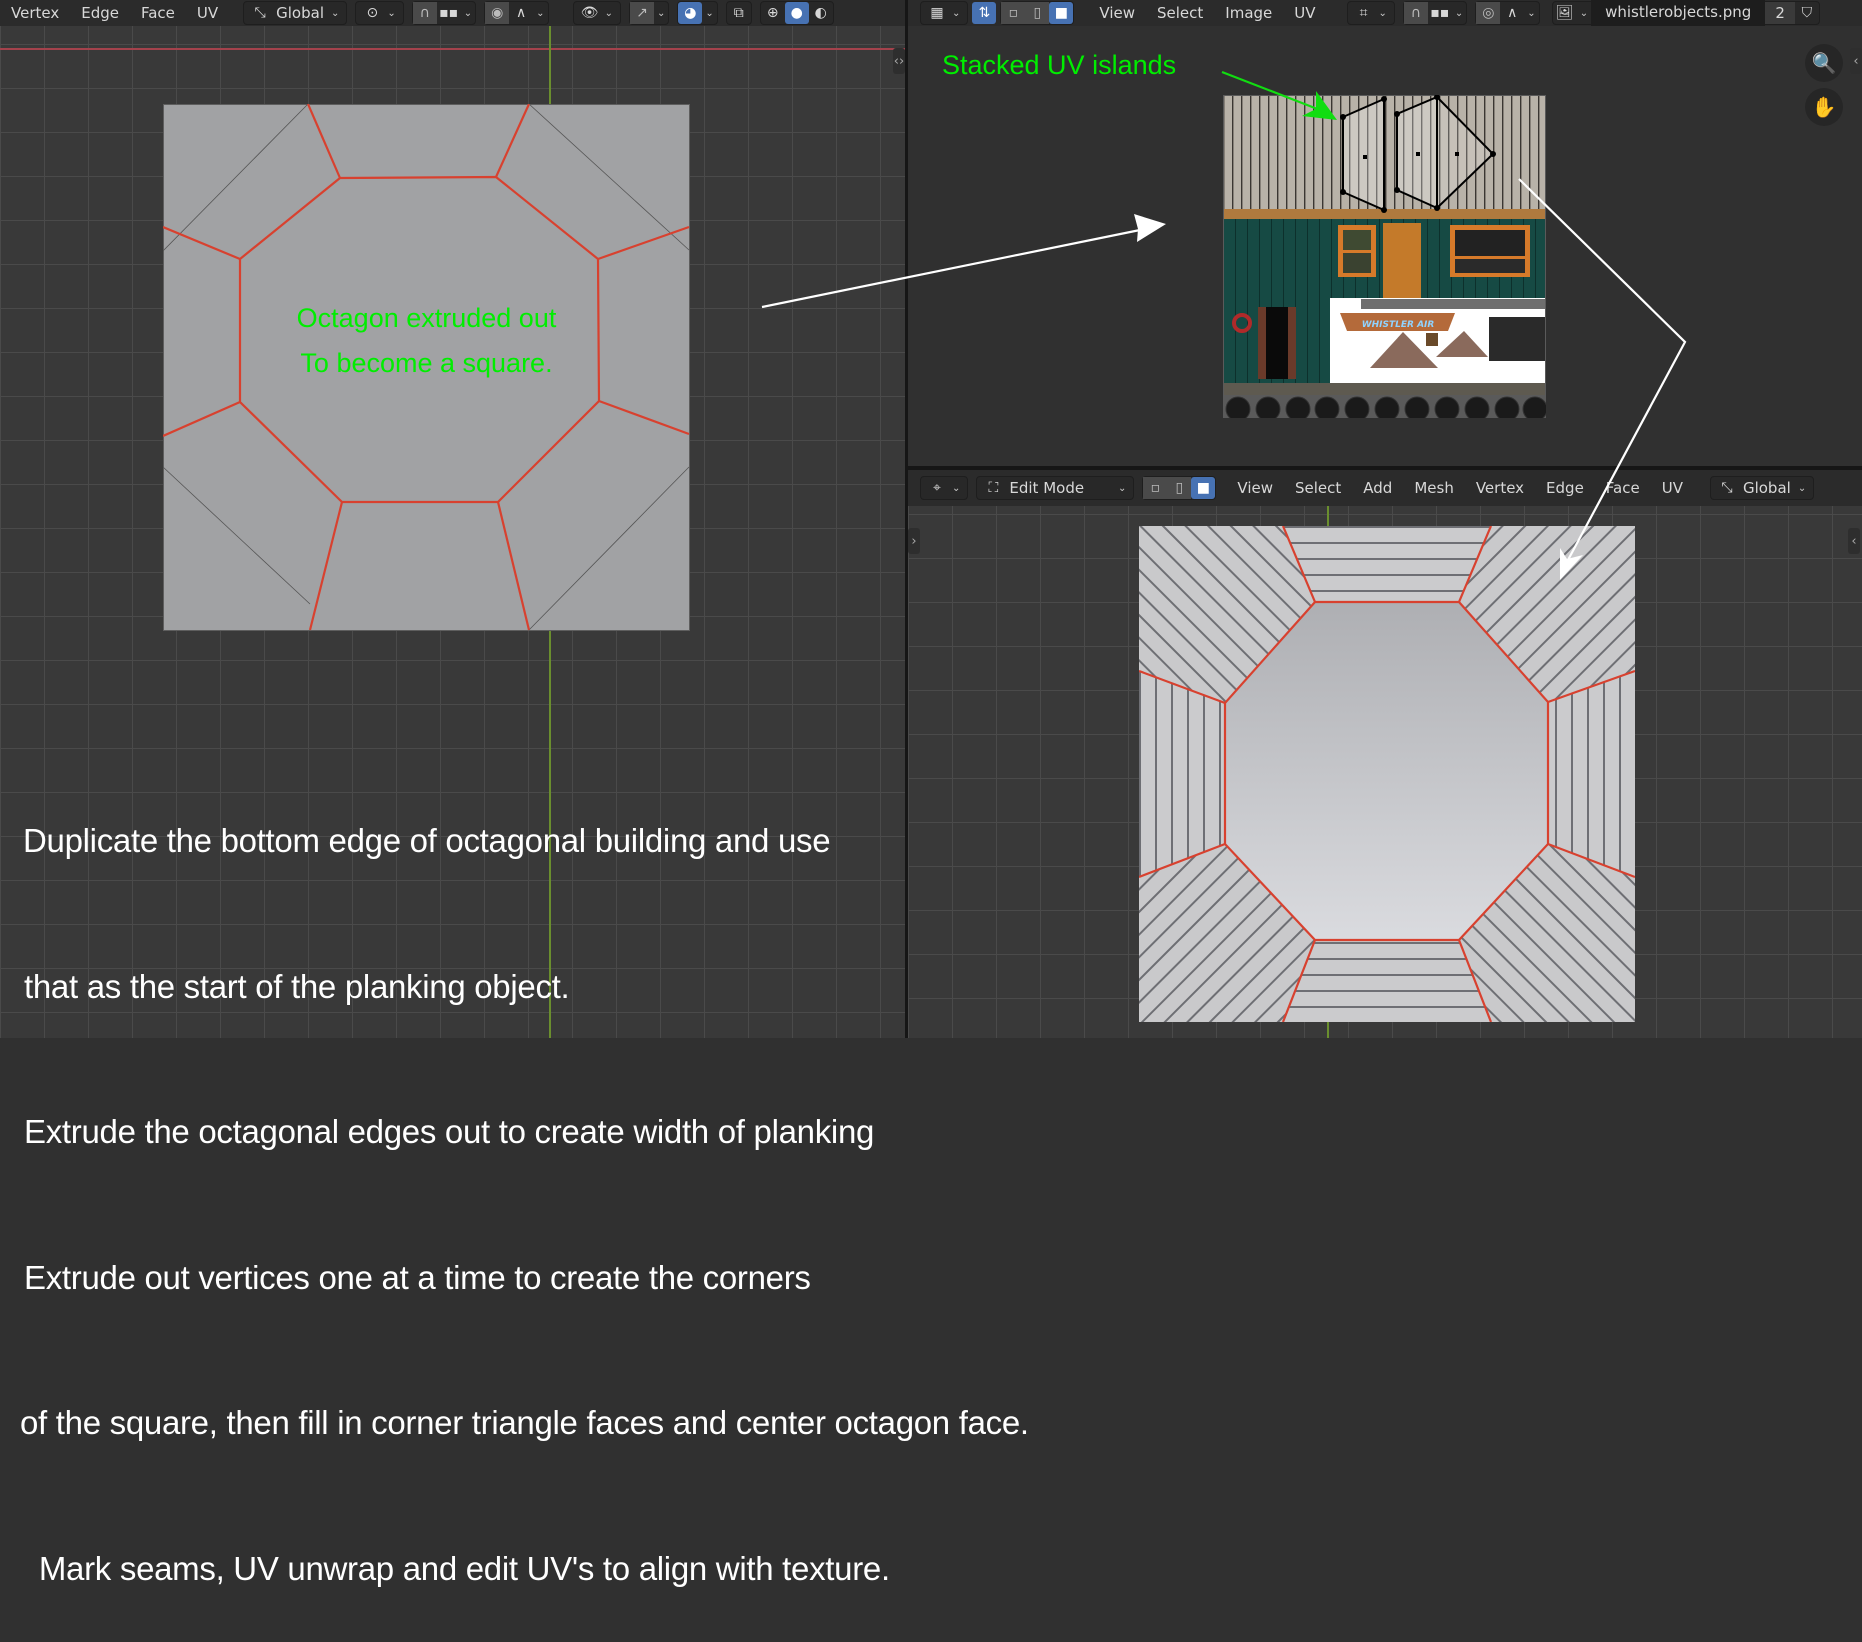 Image resolution: width=1862 pixels, height=1642 pixels. Describe the element at coordinates (426, 318) in the screenshot. I see `octagon-annotation-line1: Octagon extruded out` at that location.